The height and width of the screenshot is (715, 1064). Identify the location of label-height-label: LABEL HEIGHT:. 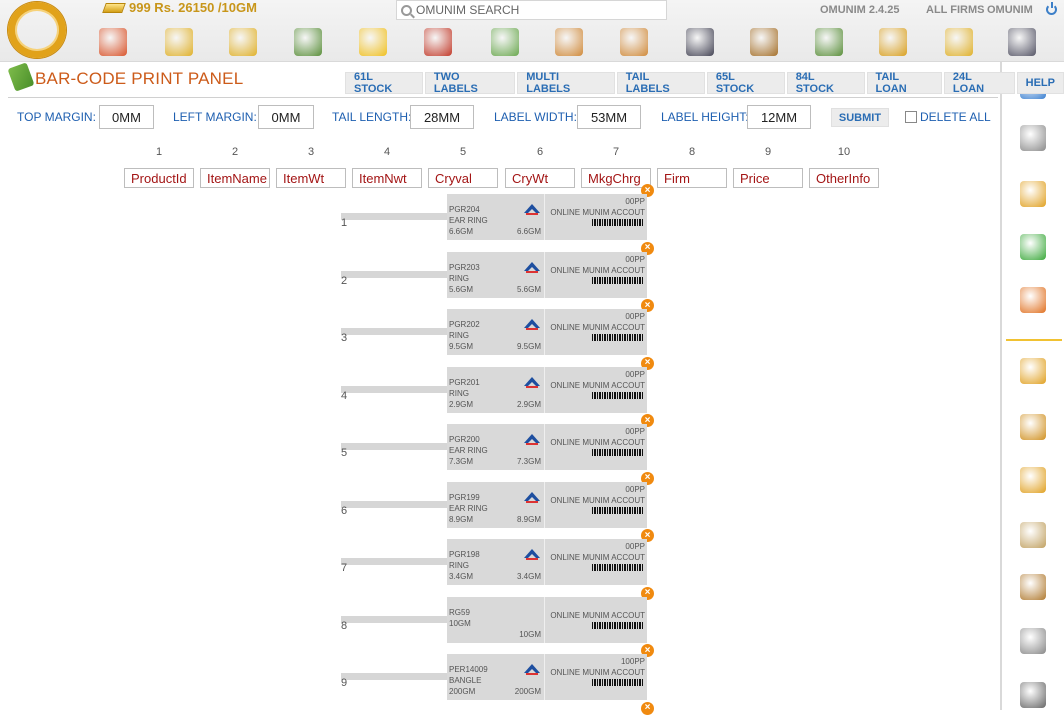
(705, 117).